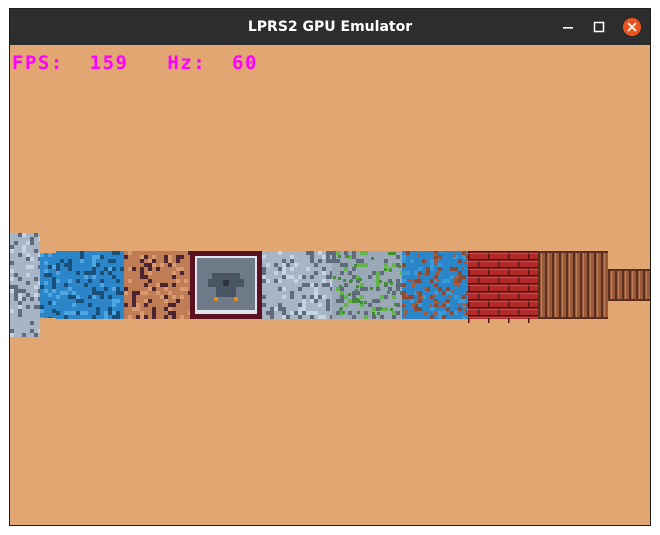  I want to click on minimize-icon, so click(568, 28).